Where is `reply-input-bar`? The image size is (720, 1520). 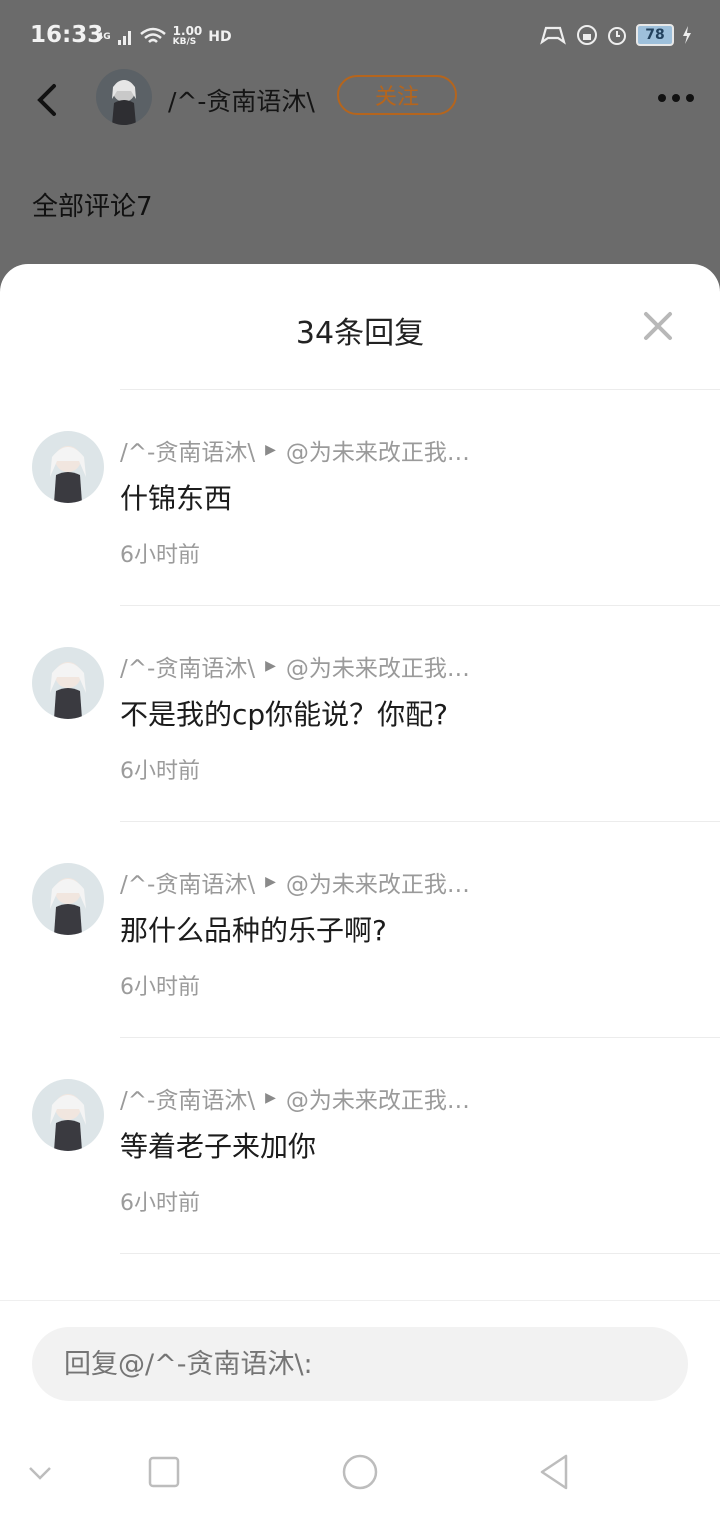 reply-input-bar is located at coordinates (360, 1360).